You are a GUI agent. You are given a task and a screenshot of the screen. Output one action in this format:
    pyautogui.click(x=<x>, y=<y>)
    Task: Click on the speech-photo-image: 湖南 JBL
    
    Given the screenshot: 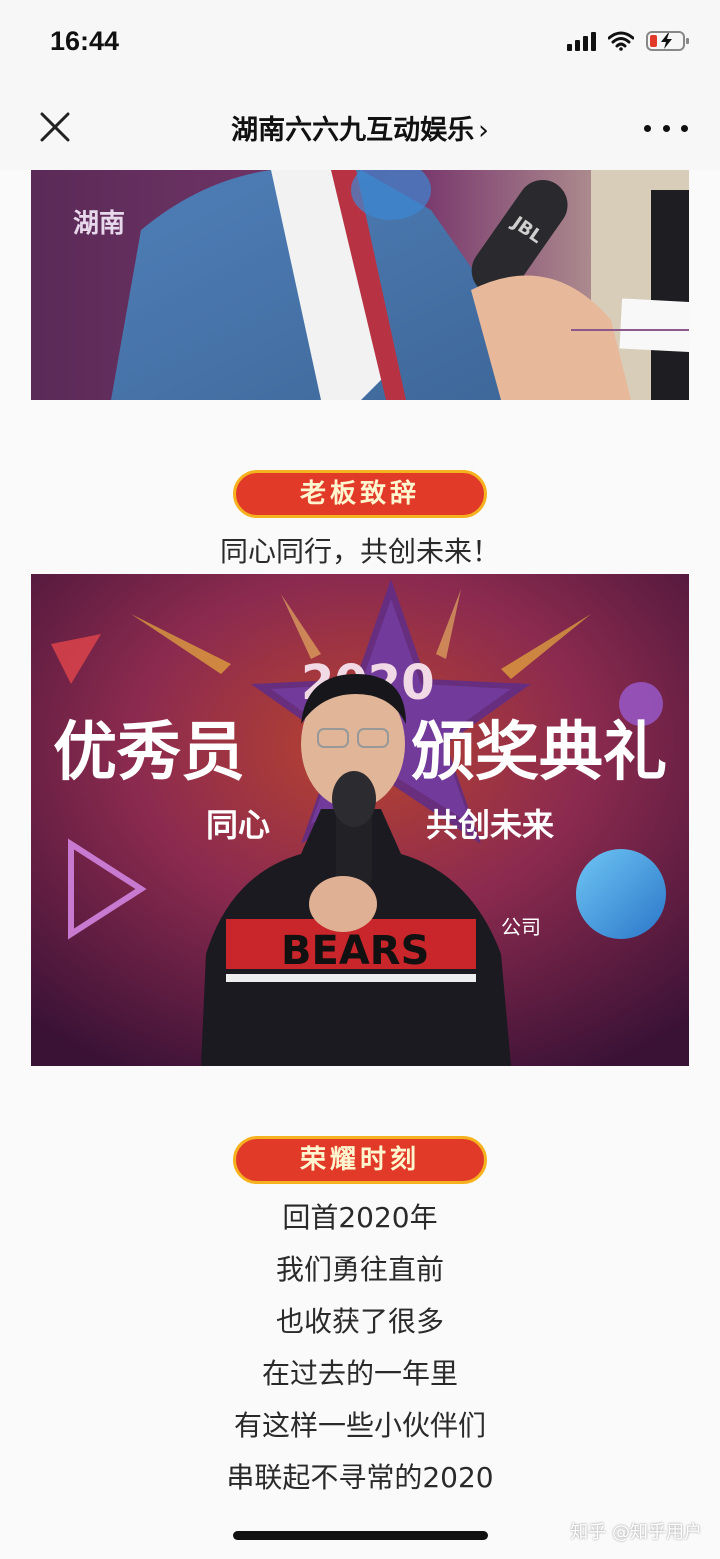 What is the action you would take?
    pyautogui.click(x=360, y=285)
    